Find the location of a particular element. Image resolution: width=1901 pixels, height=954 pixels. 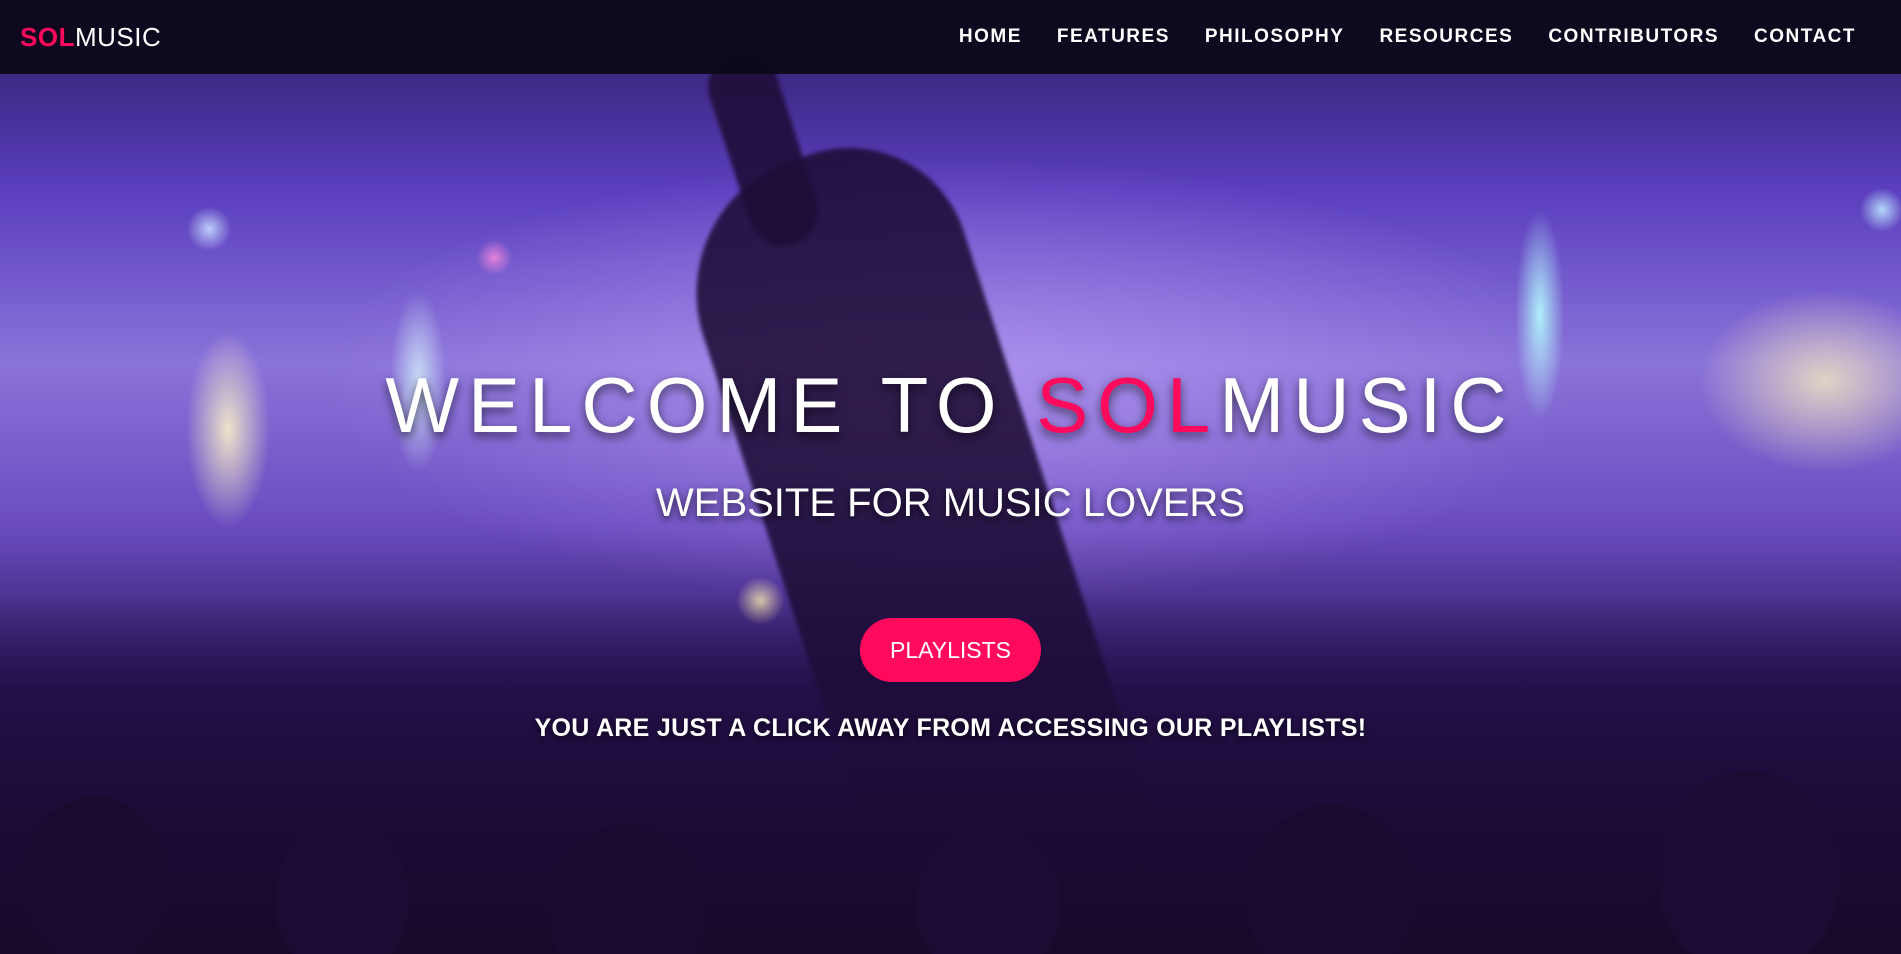

nav-features: FEATURES is located at coordinates (1113, 37).